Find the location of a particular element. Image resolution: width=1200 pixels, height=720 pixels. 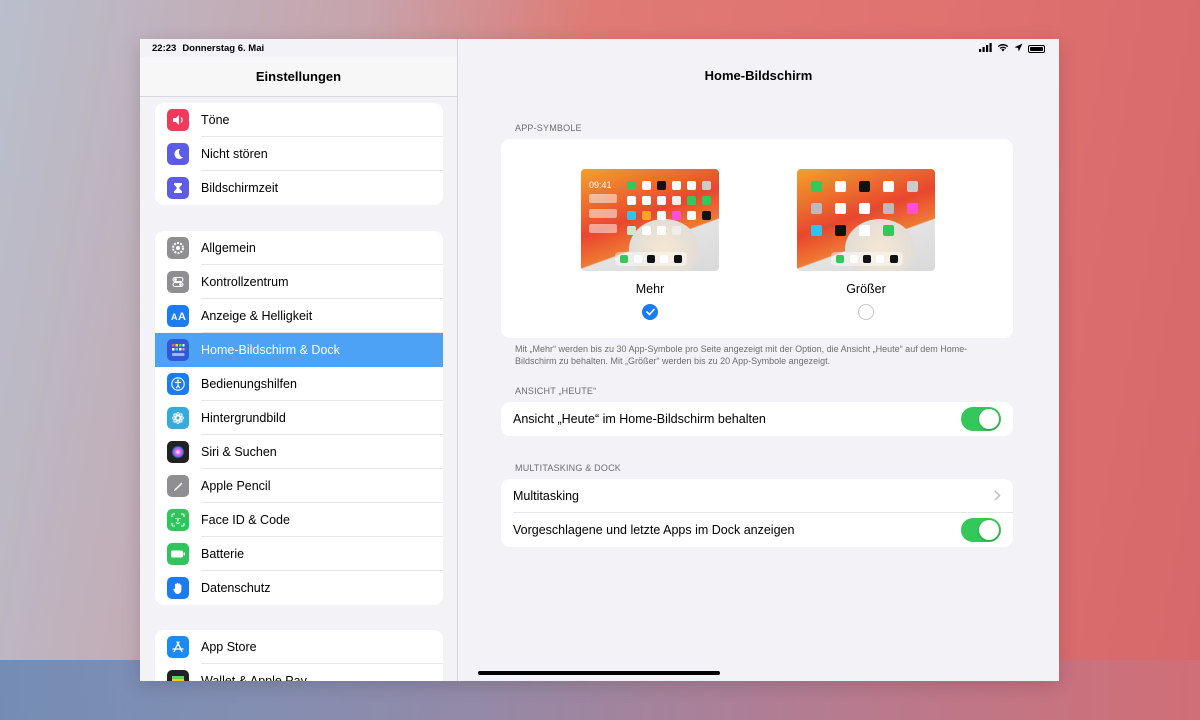

sidebar-item-label: Bedienungshilfen is located at coordinates (322, 384).